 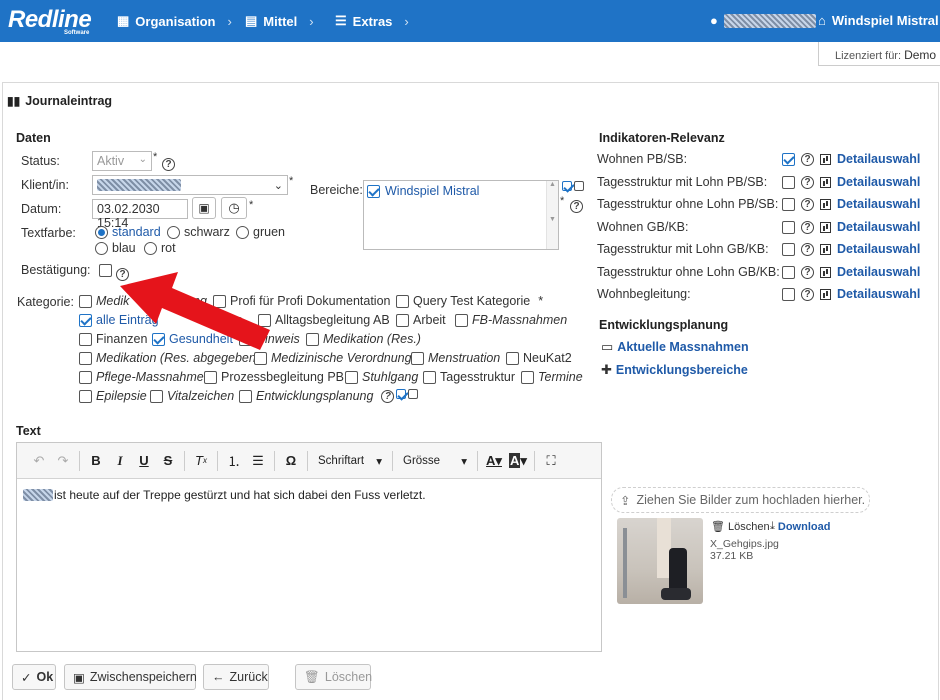 I want to click on bereiche-help: ?, so click(x=576, y=204).